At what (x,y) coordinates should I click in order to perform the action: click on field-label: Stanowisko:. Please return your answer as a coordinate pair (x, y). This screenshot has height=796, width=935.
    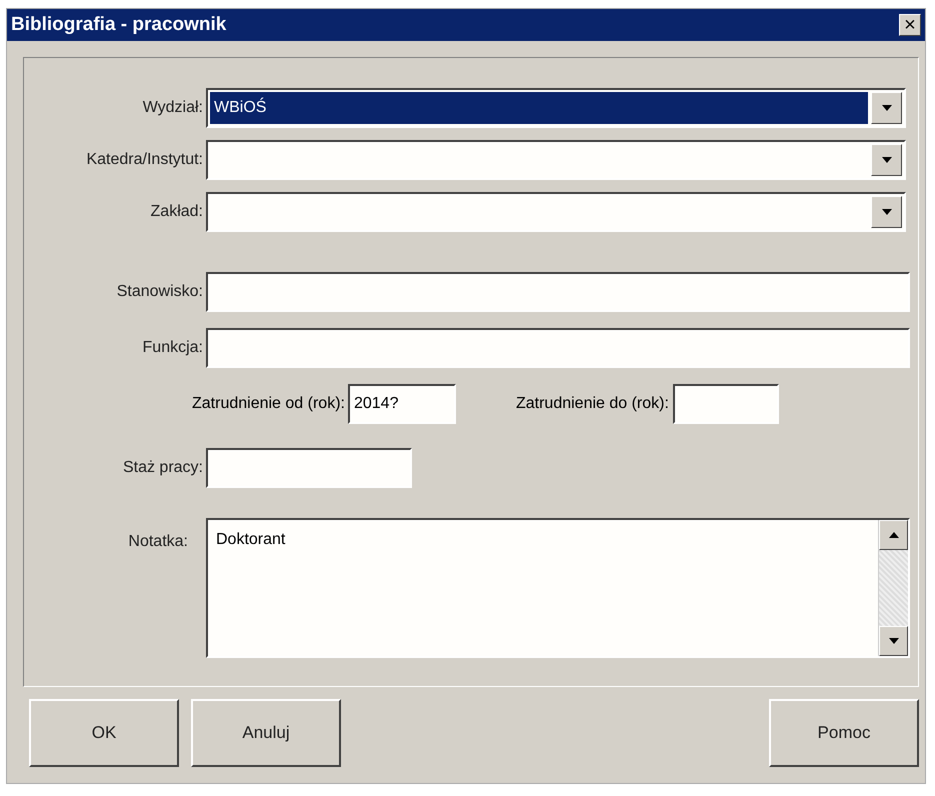
    Looking at the image, I should click on (160, 292).